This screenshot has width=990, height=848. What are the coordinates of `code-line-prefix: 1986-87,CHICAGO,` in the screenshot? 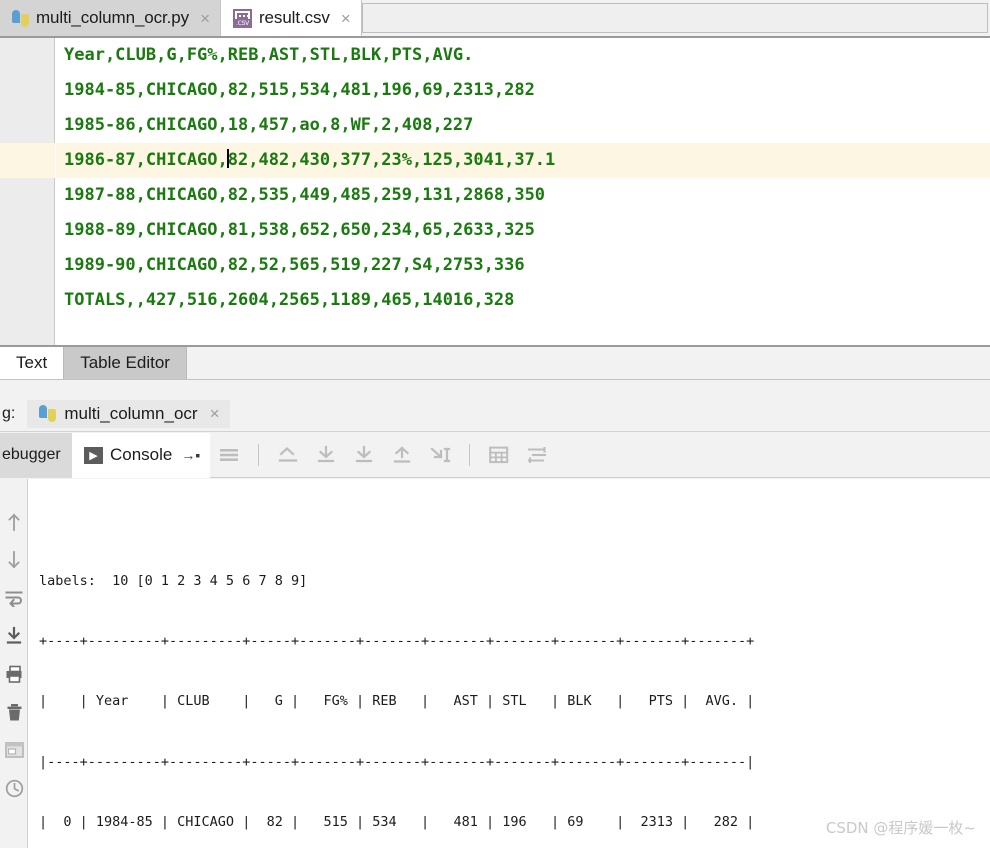 It's located at (146, 160).